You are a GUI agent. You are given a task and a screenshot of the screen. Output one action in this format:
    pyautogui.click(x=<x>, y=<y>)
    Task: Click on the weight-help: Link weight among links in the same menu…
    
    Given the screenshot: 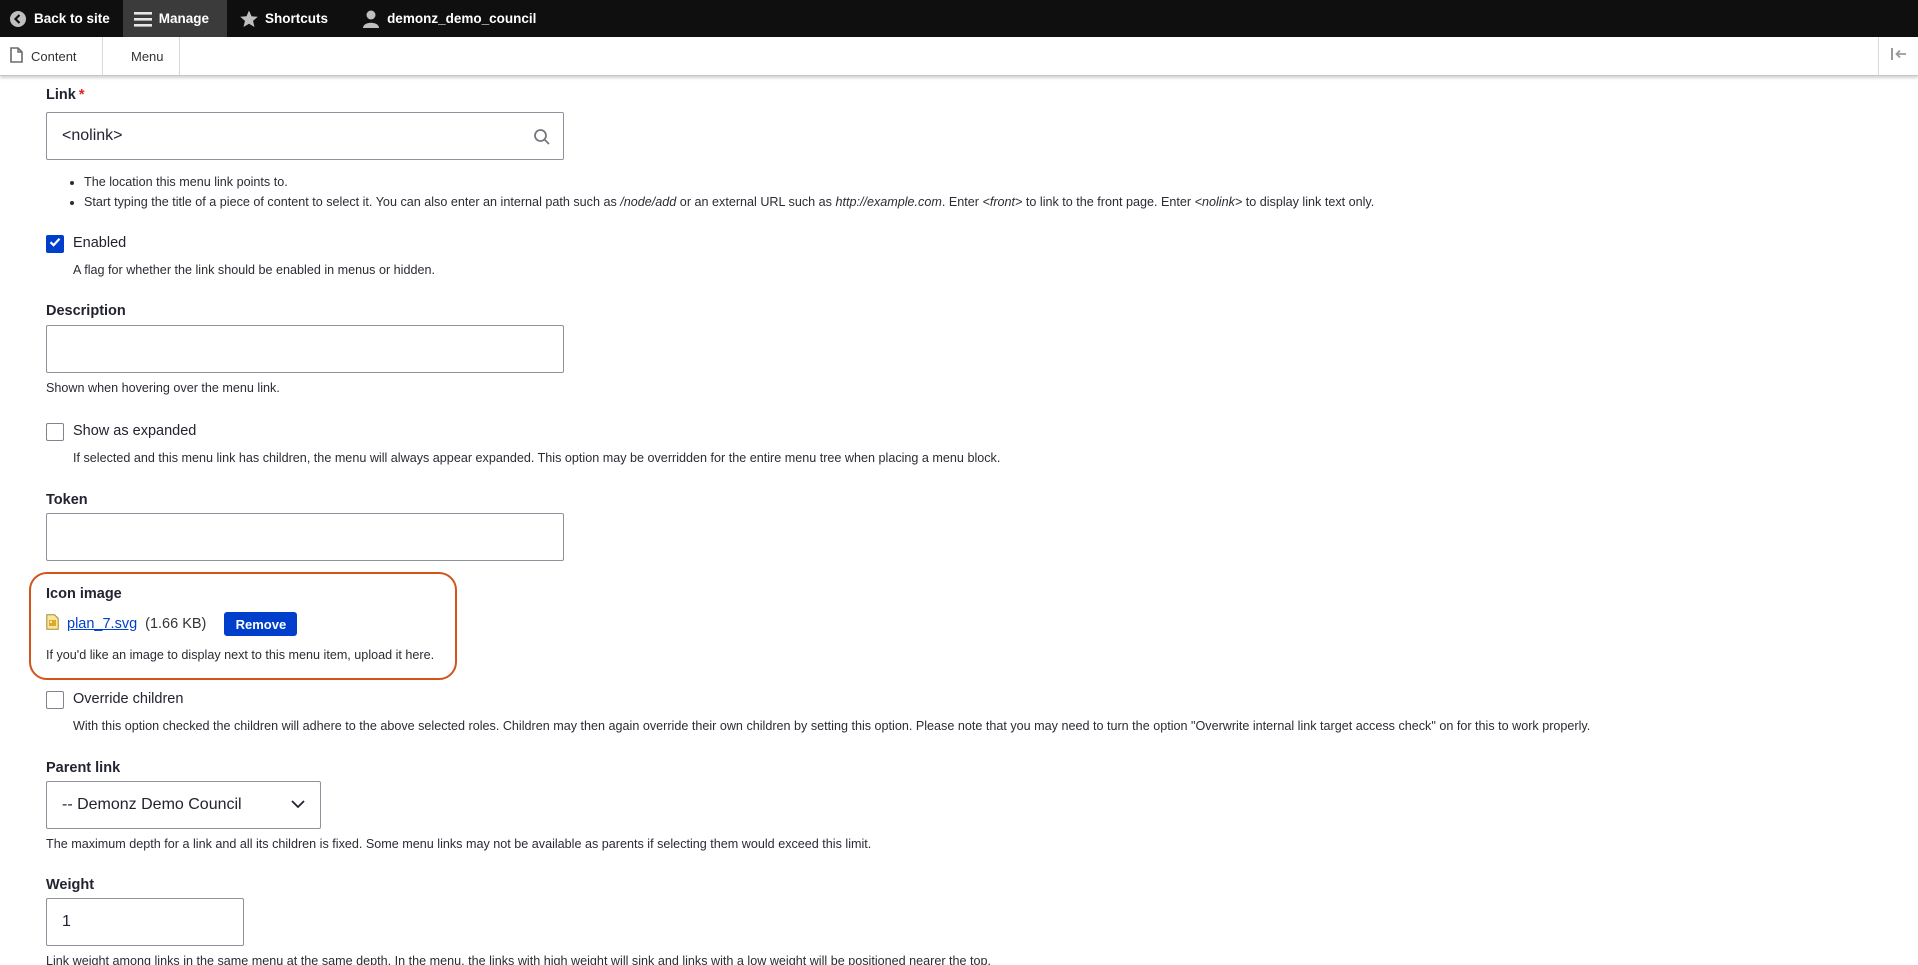 What is the action you would take?
    pyautogui.click(x=519, y=959)
    